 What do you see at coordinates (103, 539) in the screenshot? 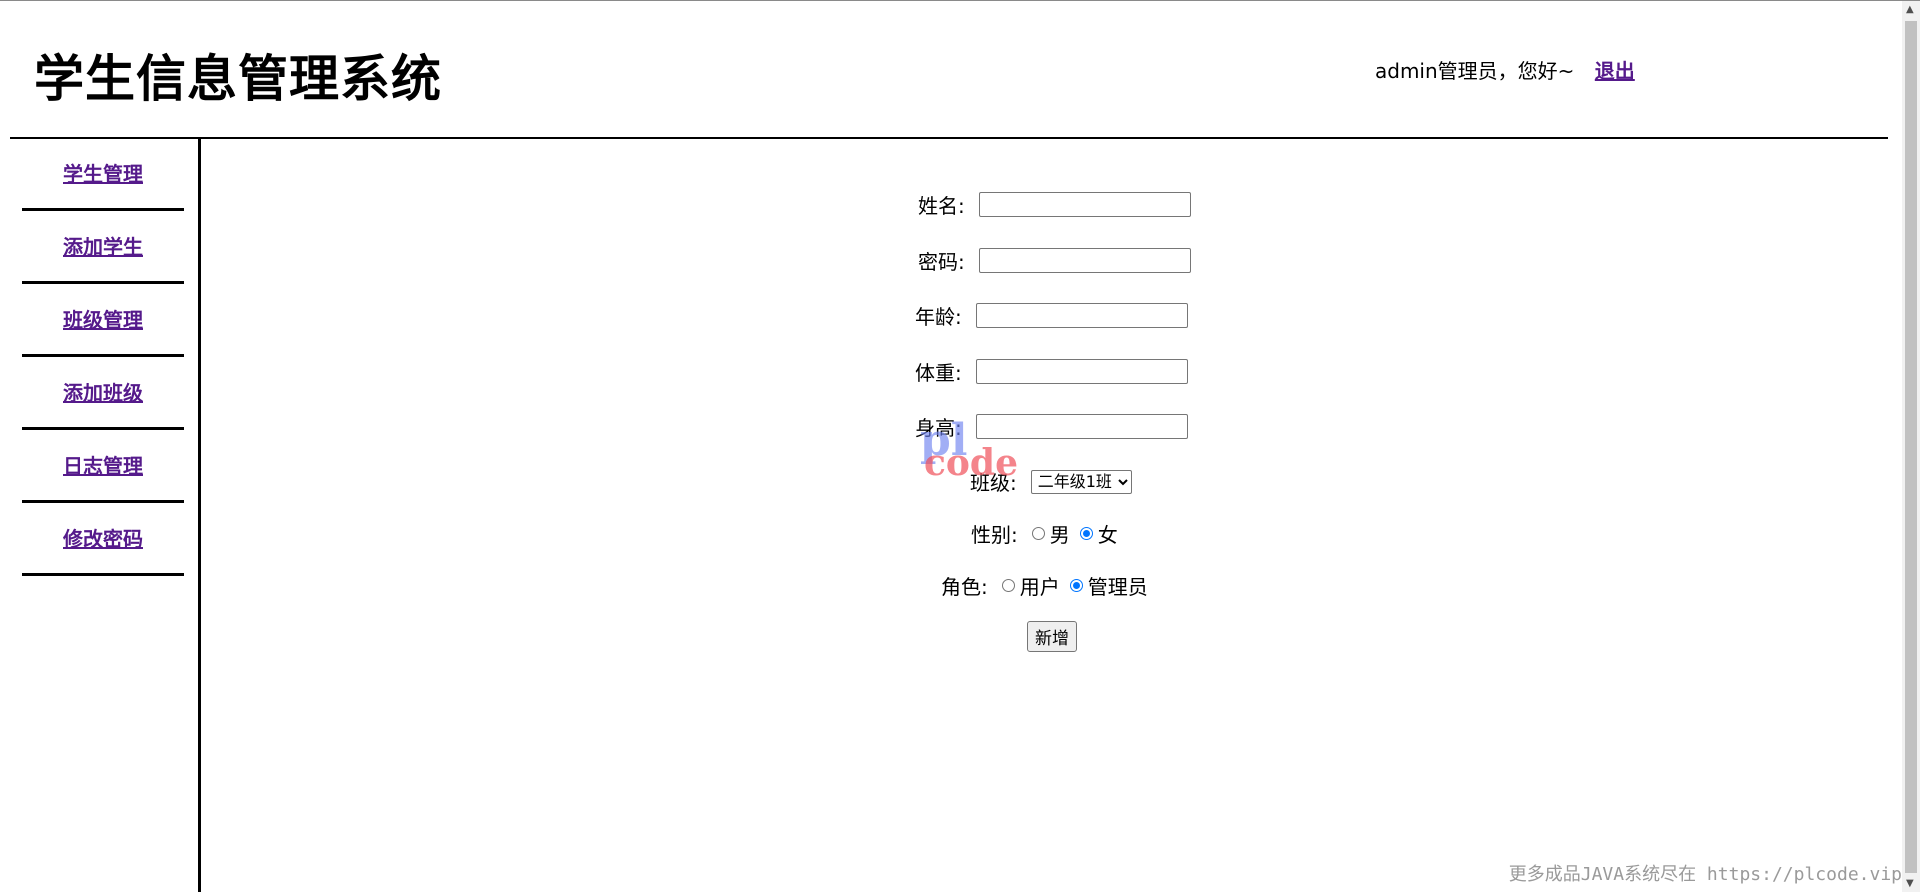
I see `sidebar-item-change-password: 修改密码` at bounding box center [103, 539].